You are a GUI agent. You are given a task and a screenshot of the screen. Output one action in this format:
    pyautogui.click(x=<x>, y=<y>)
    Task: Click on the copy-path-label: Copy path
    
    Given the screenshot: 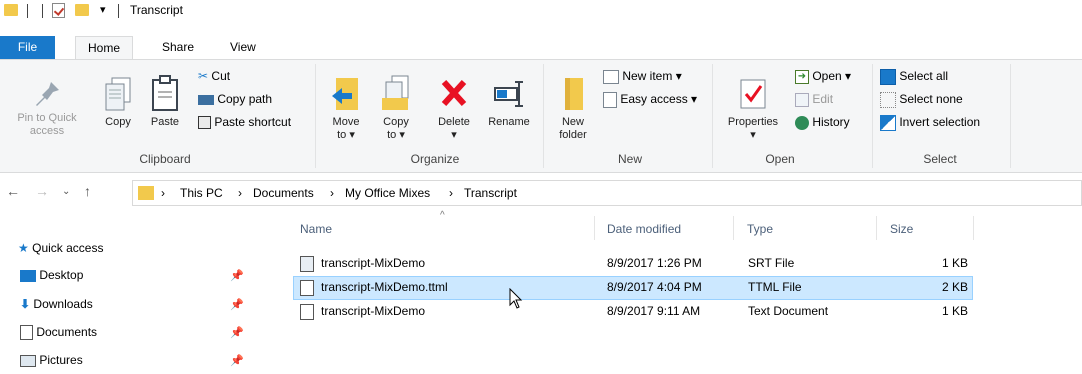 What is the action you would take?
    pyautogui.click(x=245, y=99)
    